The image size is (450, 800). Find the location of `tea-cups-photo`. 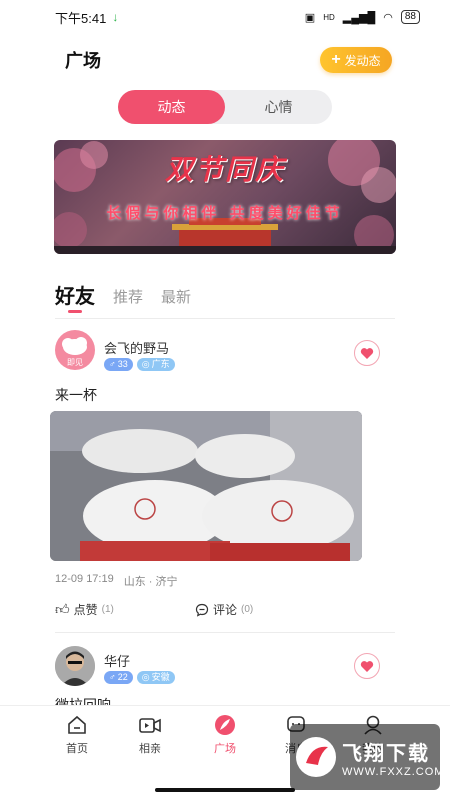

tea-cups-photo is located at coordinates (206, 486).